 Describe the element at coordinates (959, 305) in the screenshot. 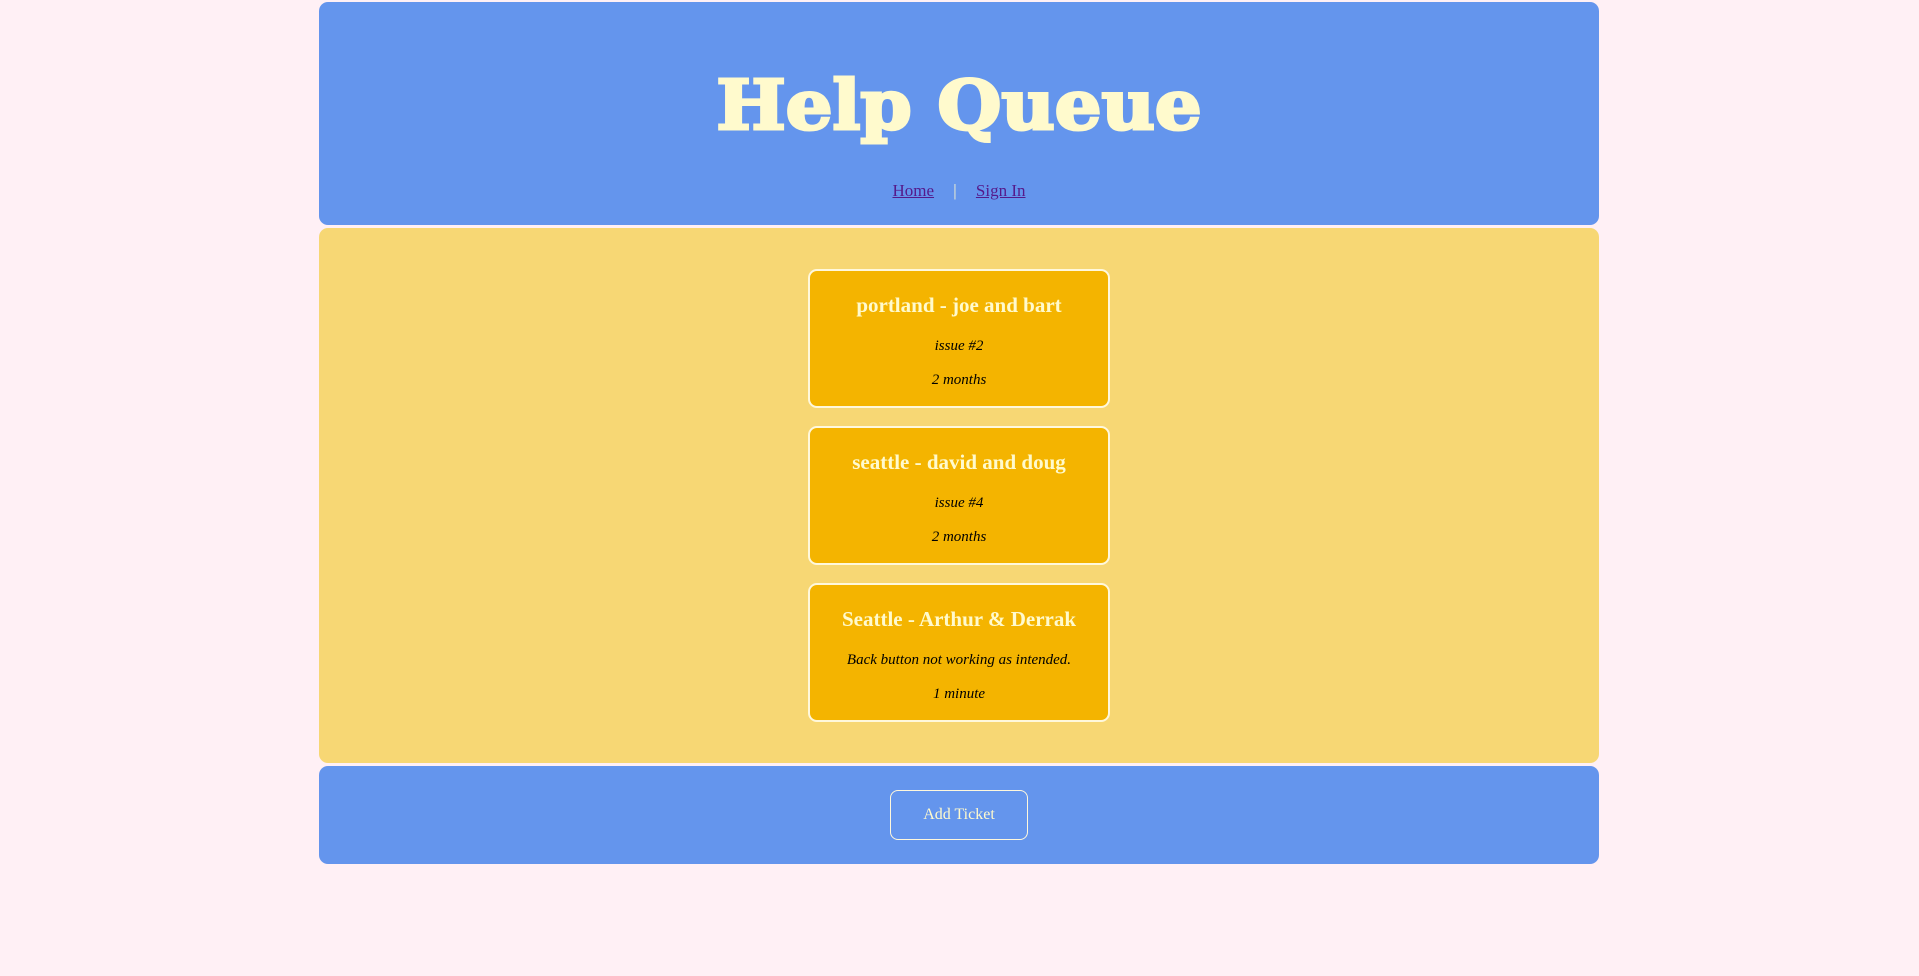

I see `ticket-names: portland - joe and bart` at that location.